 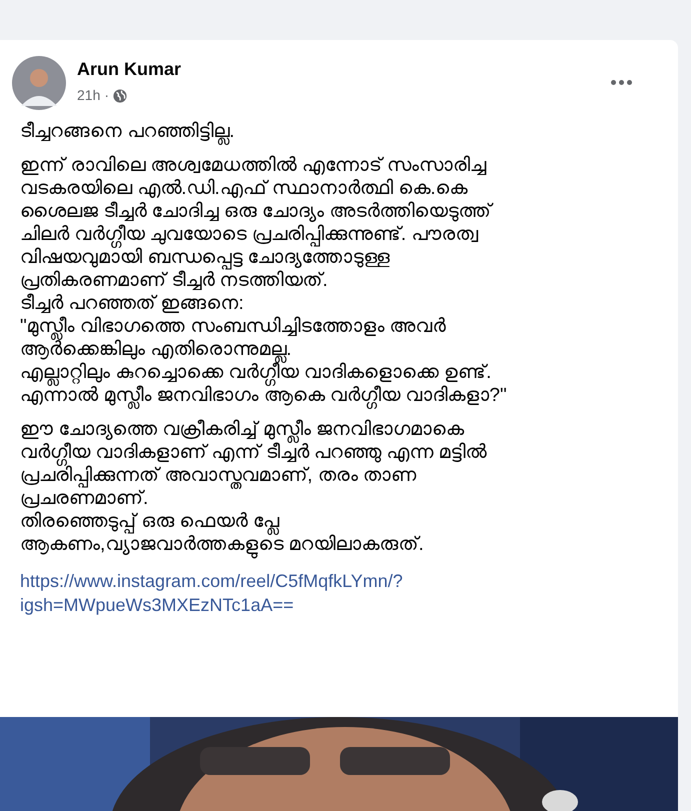 I want to click on post-text-line: വർഗ്ഗീയ വാദികളാണ് എന്ന് ടീച്ചർ പറഞ്ഞു എന്ന മട്ടിൽ, so click(x=253, y=452).